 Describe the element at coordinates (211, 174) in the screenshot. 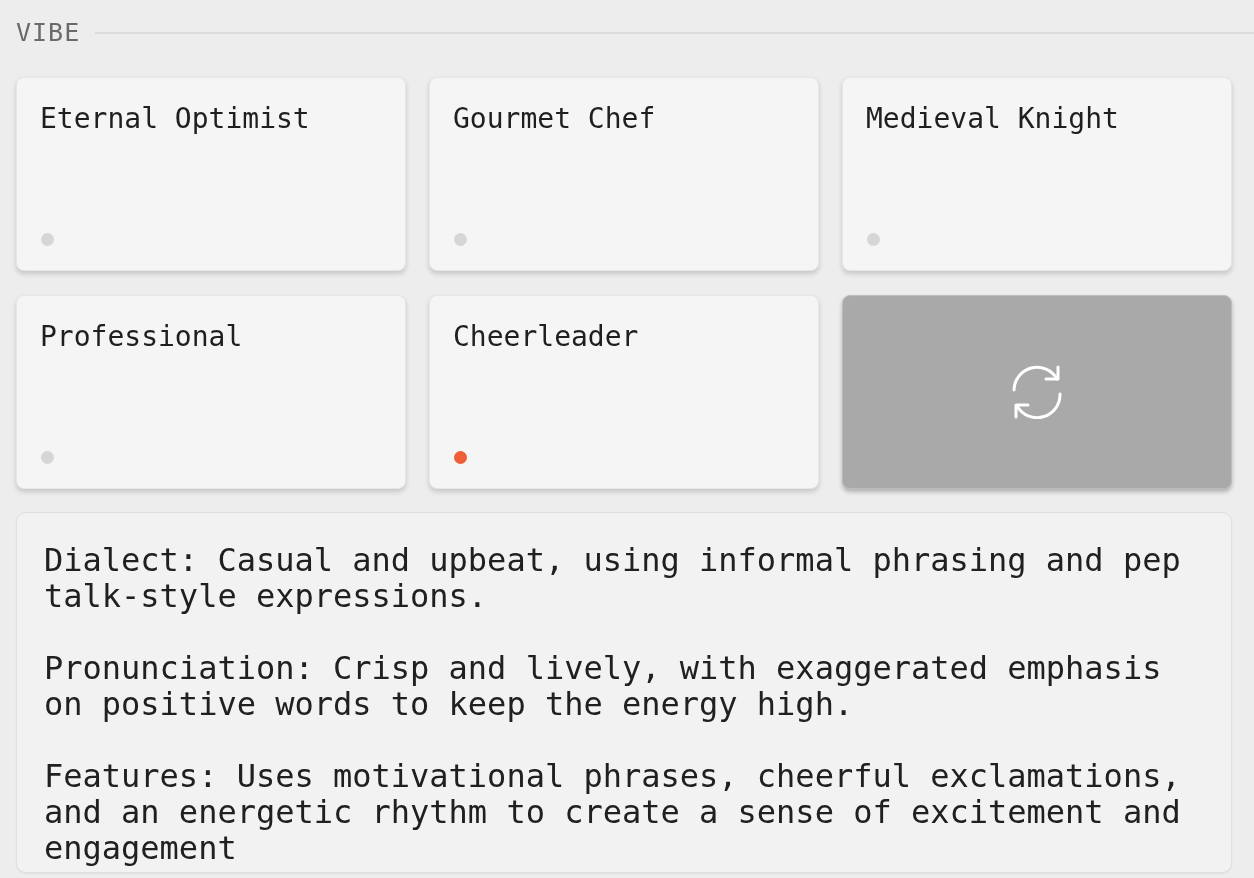

I see `vibe-card: Eternal Optimist` at that location.